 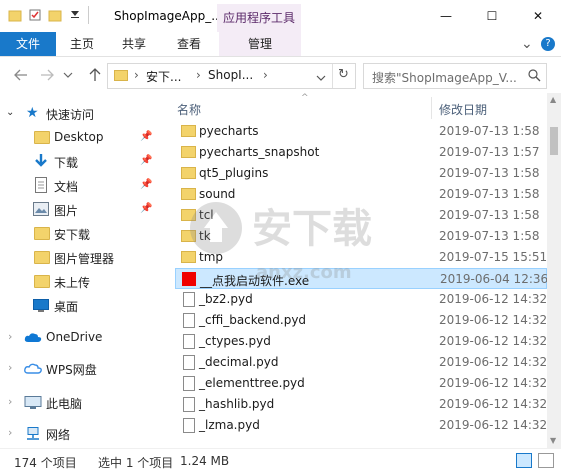 What do you see at coordinates (361, 236) in the screenshot?
I see `list-item: tk 2019-07-13 1:58` at bounding box center [361, 236].